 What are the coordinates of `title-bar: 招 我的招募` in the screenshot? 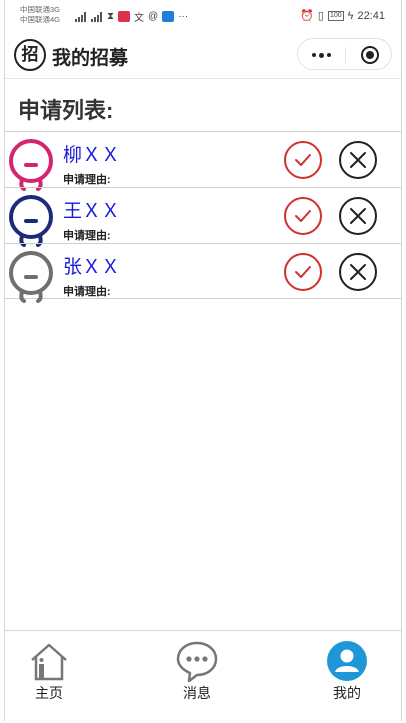 It's located at (203, 54).